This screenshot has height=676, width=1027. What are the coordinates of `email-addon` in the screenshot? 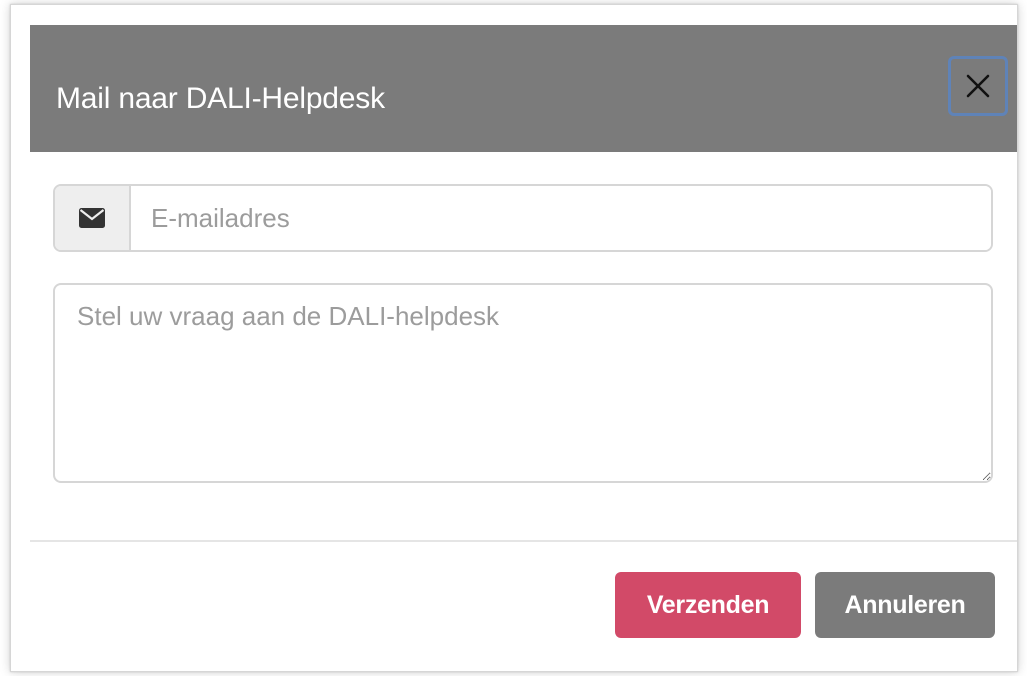 It's located at (93, 218).